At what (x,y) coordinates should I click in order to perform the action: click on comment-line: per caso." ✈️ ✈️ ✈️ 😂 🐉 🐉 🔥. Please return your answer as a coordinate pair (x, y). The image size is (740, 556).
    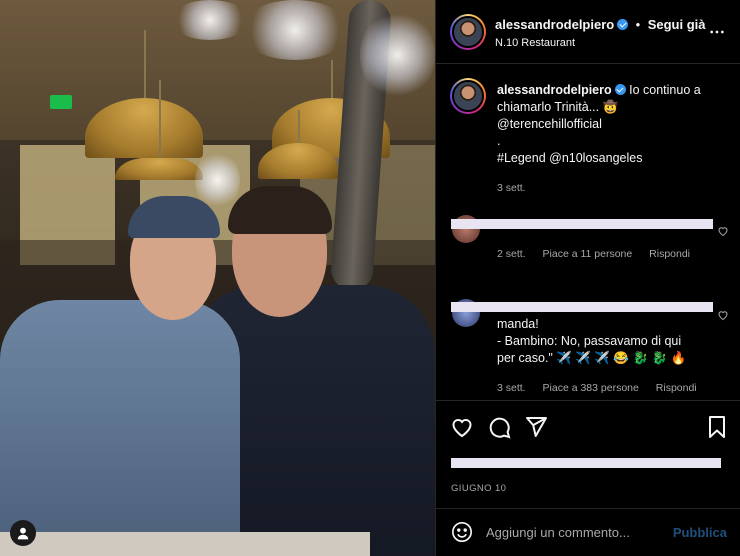
    Looking at the image, I should click on (592, 358).